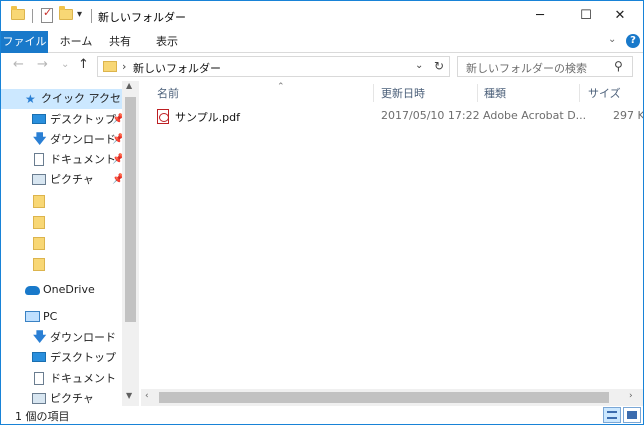 The image size is (644, 425). I want to click on quick-access-dropdown-icon: ▾, so click(79, 14).